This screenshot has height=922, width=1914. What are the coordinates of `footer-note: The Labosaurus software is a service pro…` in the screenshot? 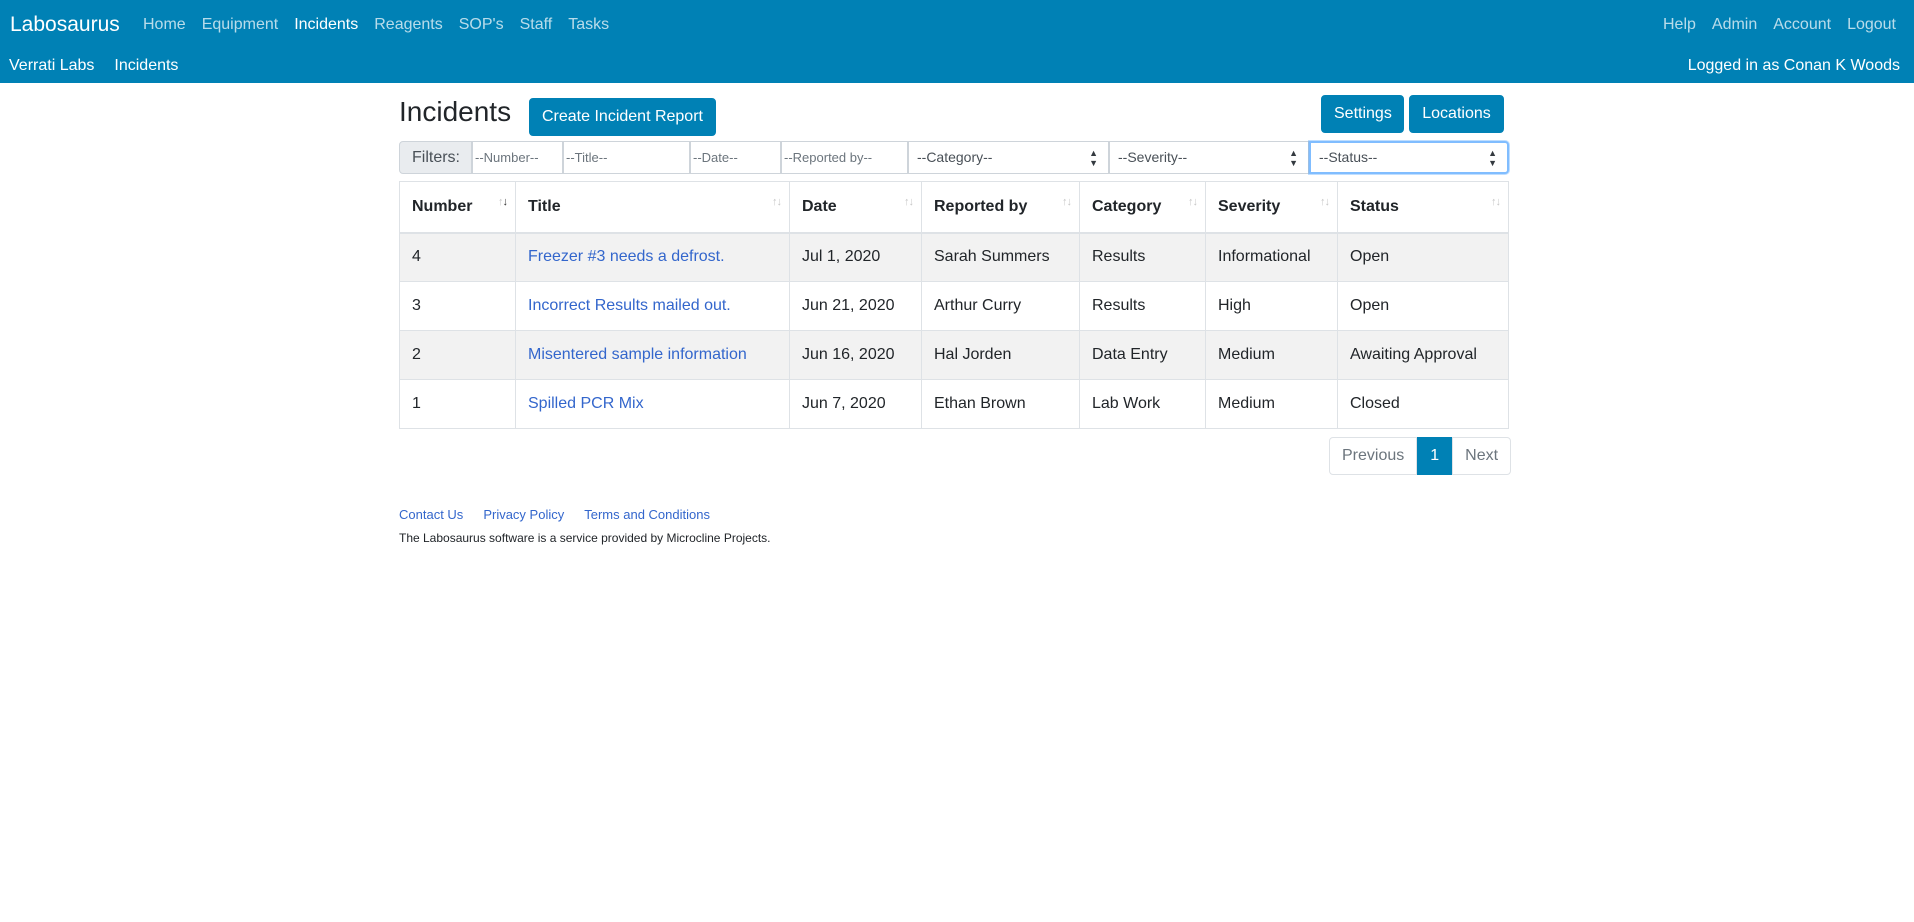 It's located at (585, 538).